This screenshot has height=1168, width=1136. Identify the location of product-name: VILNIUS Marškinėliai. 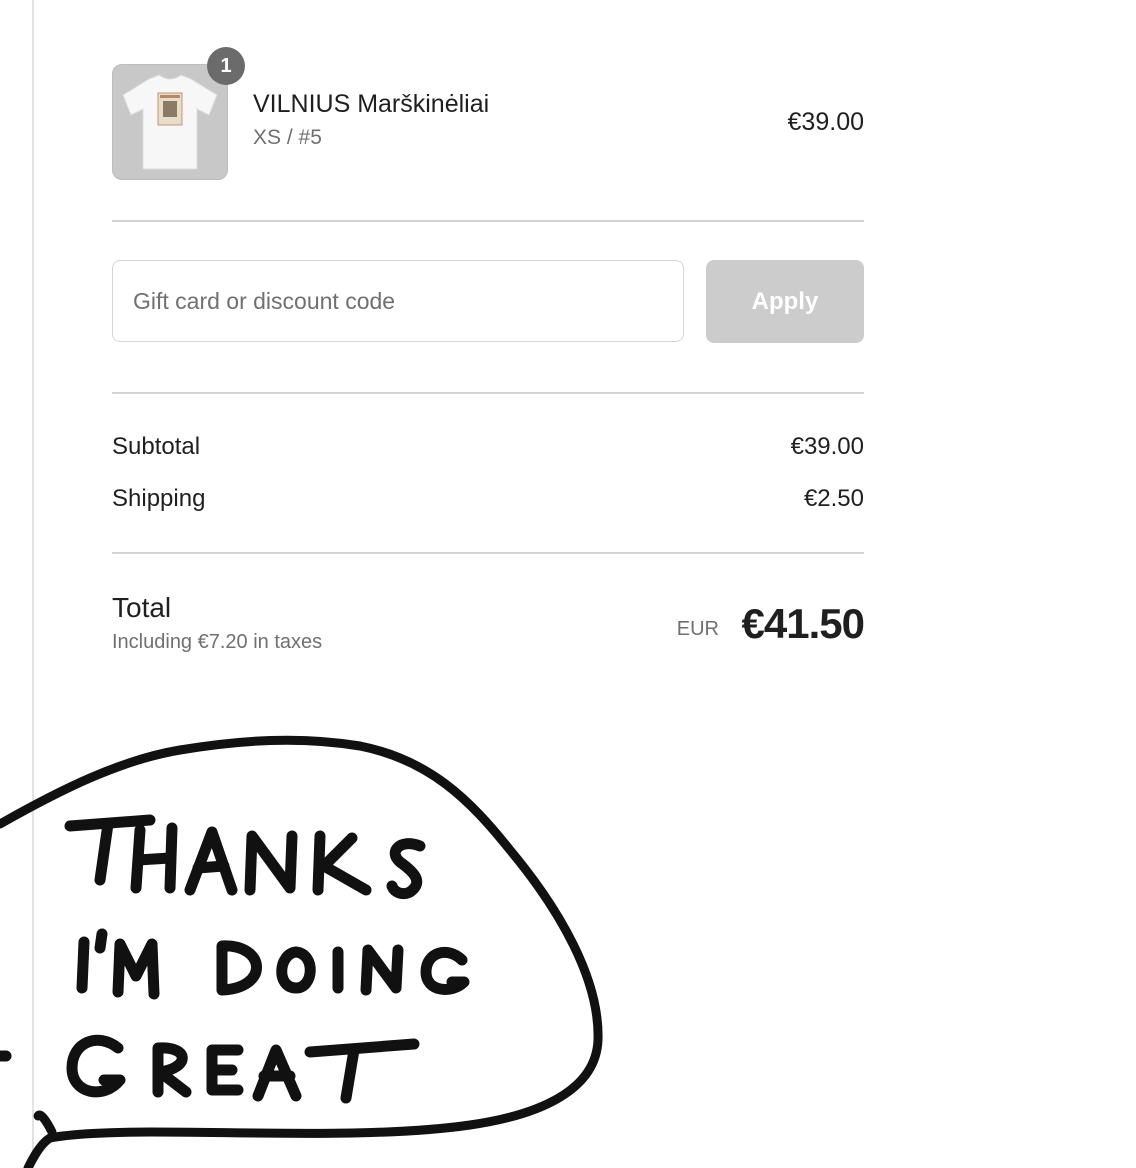
(371, 104).